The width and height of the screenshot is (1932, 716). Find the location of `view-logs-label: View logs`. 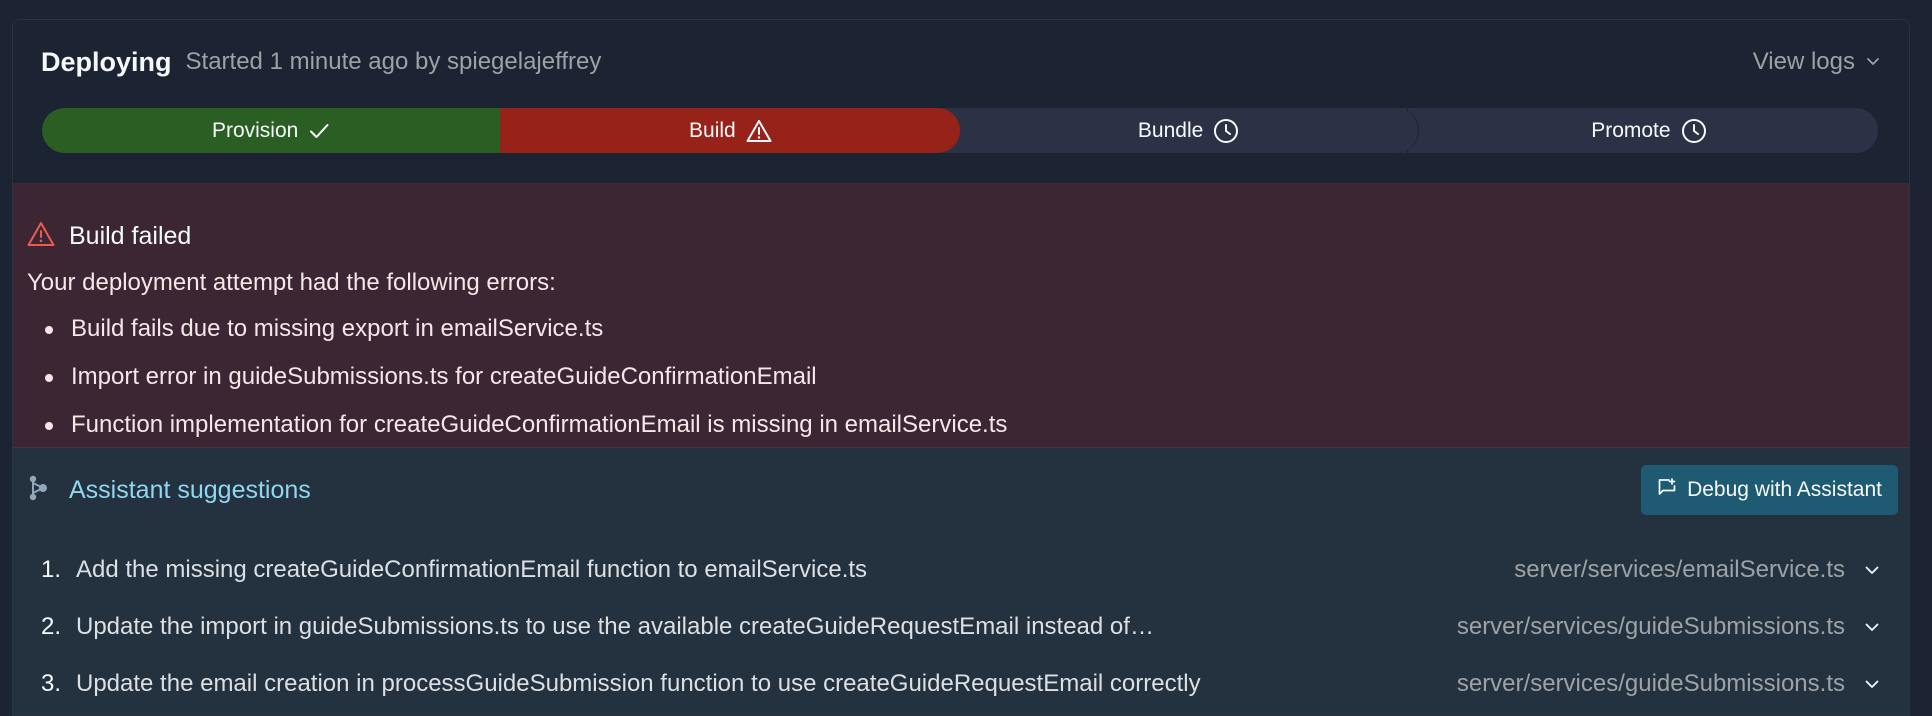

view-logs-label: View logs is located at coordinates (1803, 61).